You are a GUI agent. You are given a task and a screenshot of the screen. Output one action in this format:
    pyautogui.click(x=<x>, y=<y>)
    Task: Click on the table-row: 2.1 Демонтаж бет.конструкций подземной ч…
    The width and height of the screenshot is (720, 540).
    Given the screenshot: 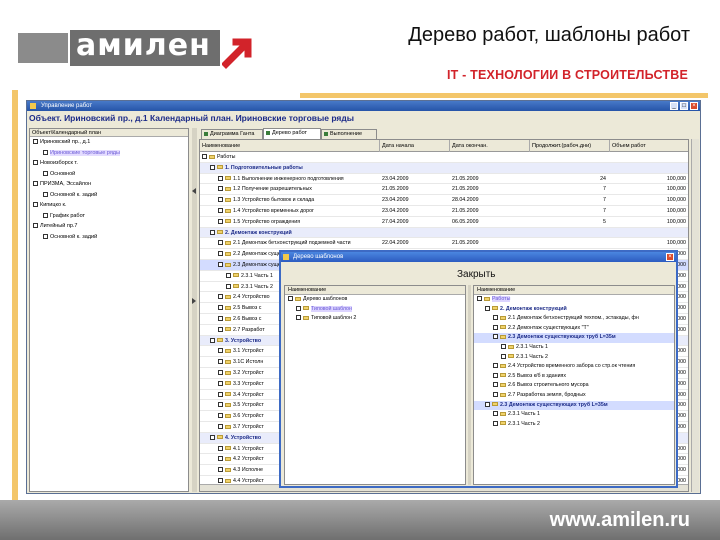 What is the action you would take?
    pyautogui.click(x=444, y=244)
    